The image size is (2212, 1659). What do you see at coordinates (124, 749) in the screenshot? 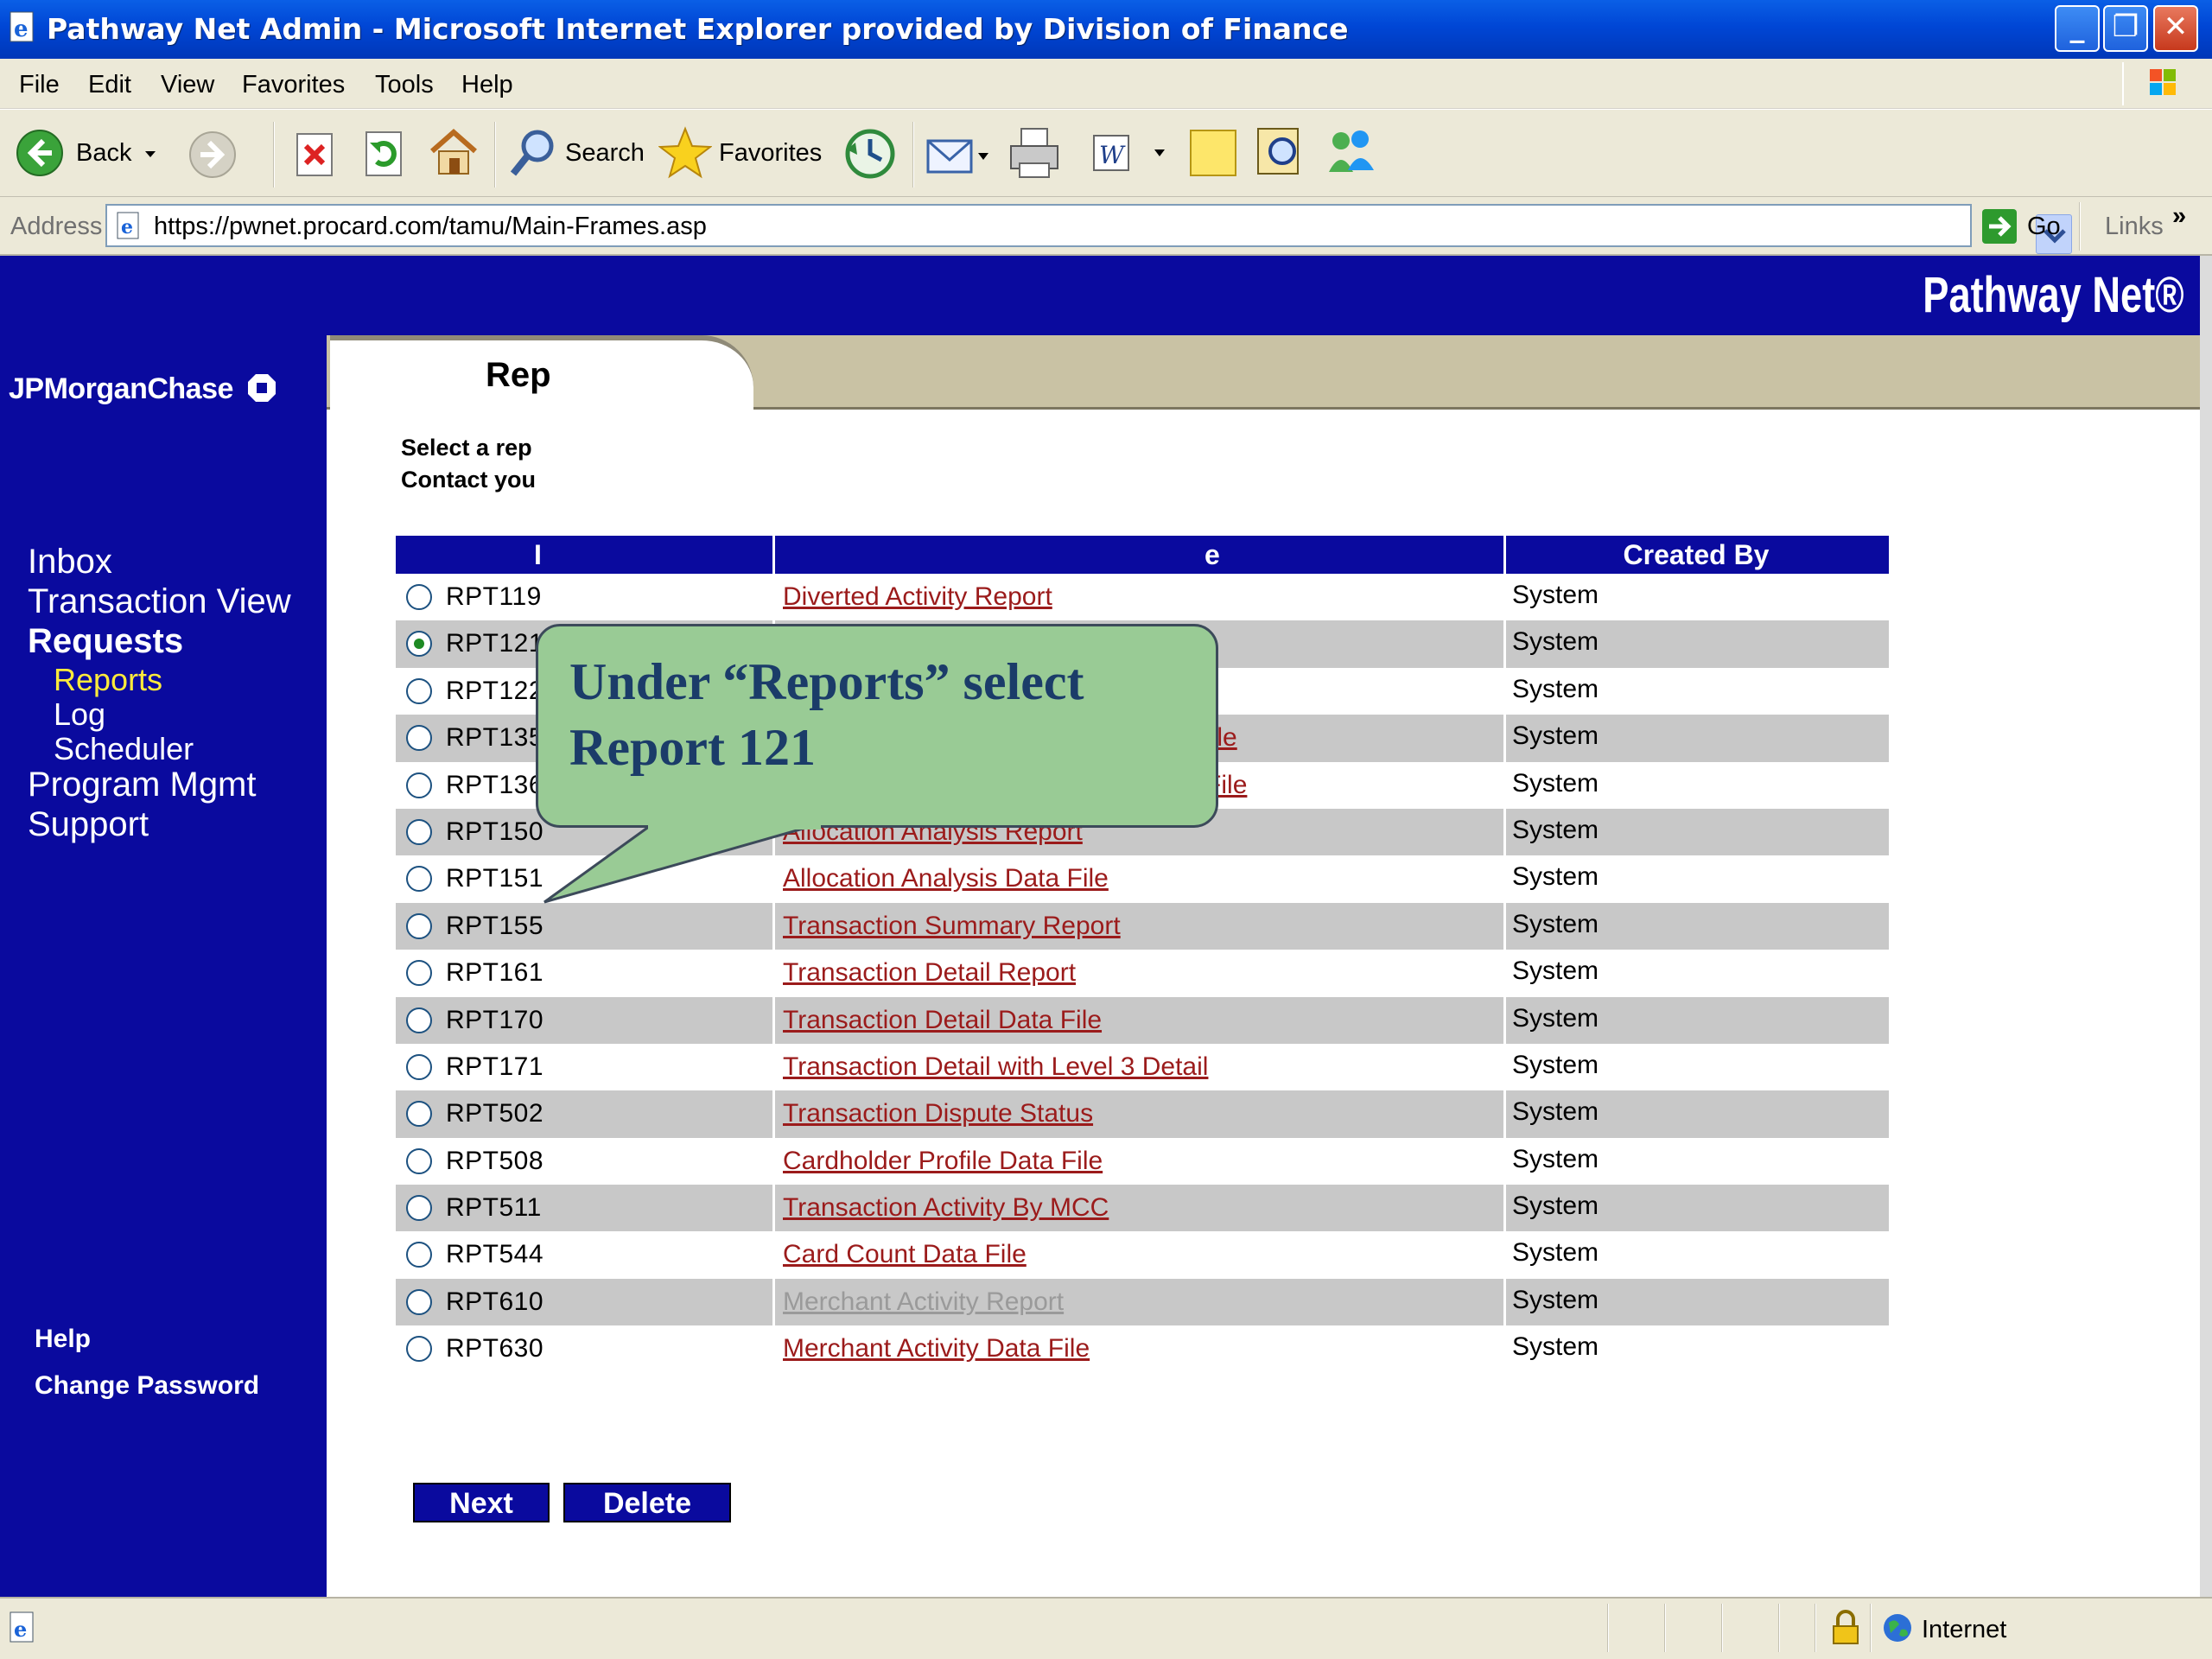
I see `nav-scheduler: Scheduler` at bounding box center [124, 749].